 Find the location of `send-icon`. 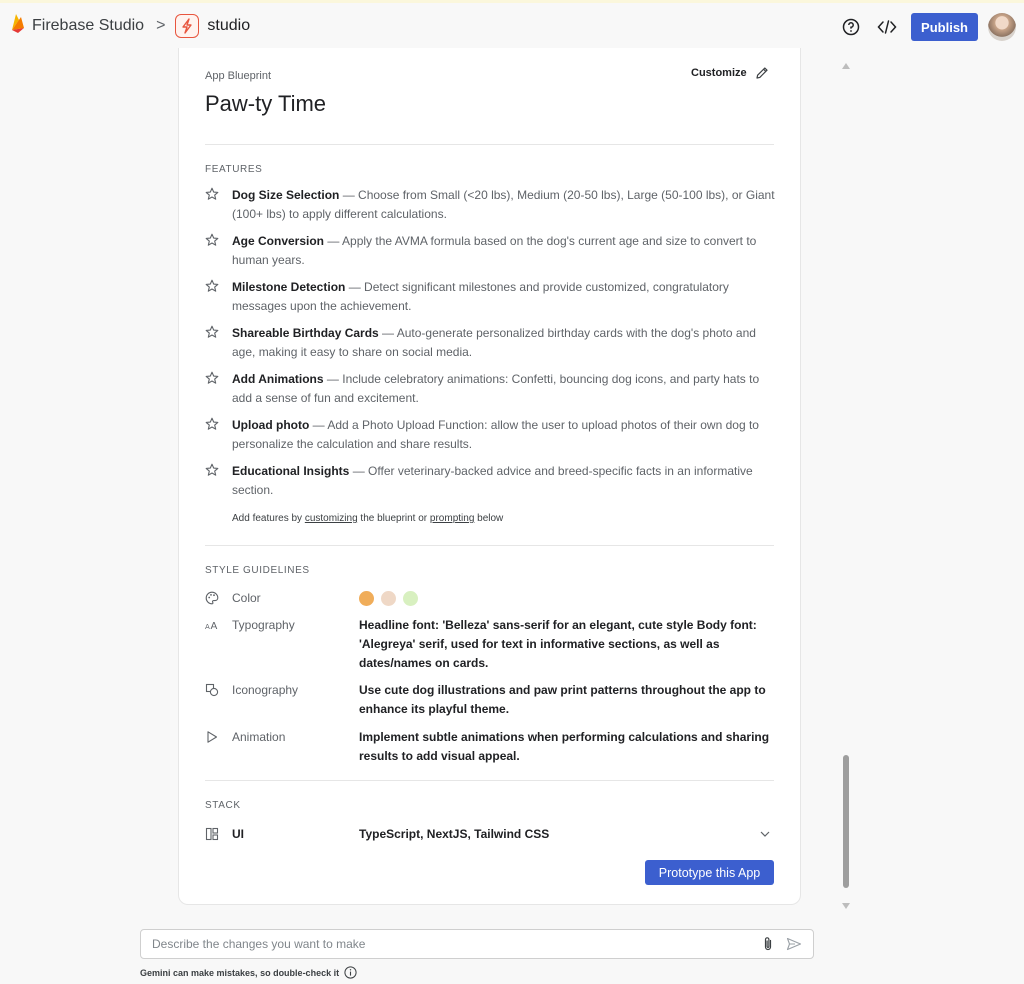

send-icon is located at coordinates (794, 944).